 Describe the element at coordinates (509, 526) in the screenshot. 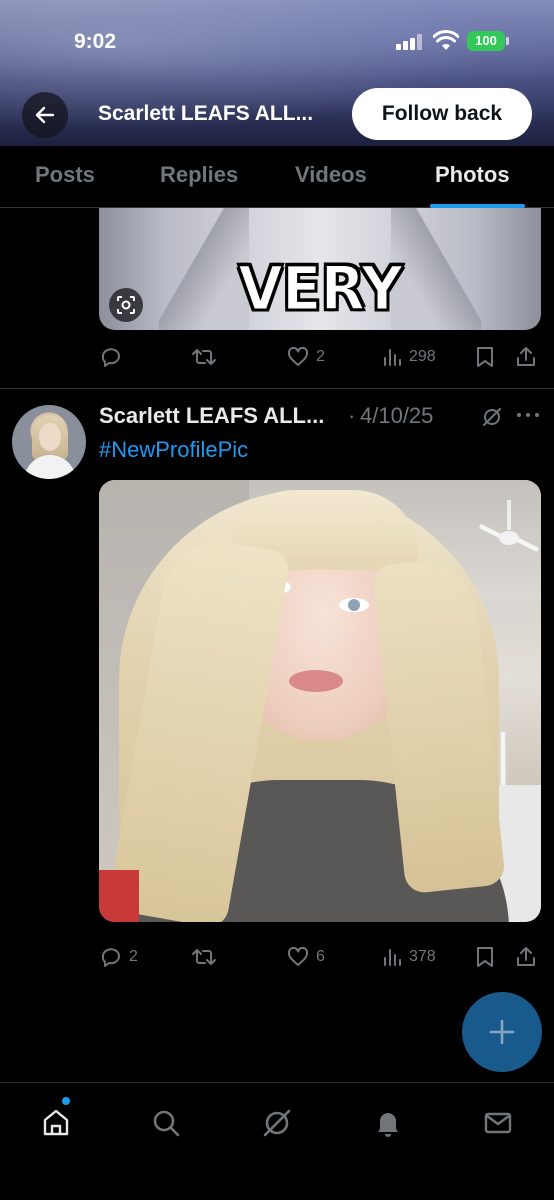

I see `ceiling-fan` at that location.